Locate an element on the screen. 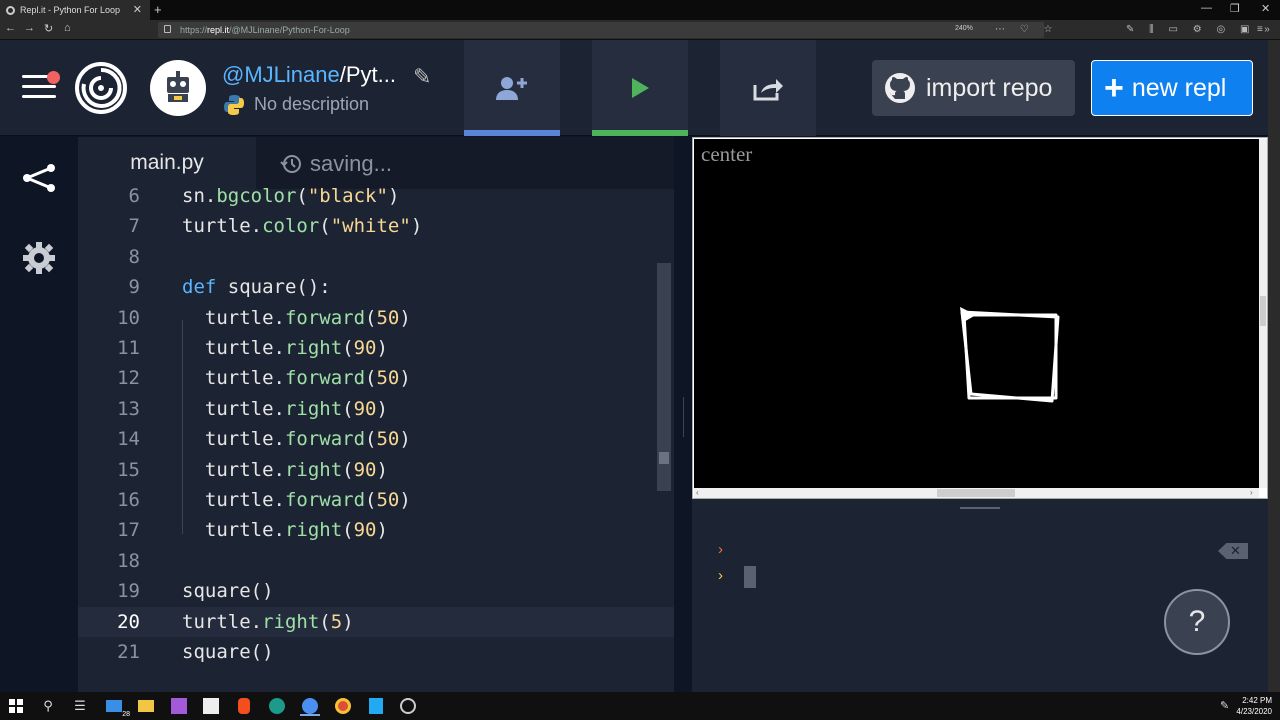  close-window-icon: ✕ is located at coordinates (1265, 8).